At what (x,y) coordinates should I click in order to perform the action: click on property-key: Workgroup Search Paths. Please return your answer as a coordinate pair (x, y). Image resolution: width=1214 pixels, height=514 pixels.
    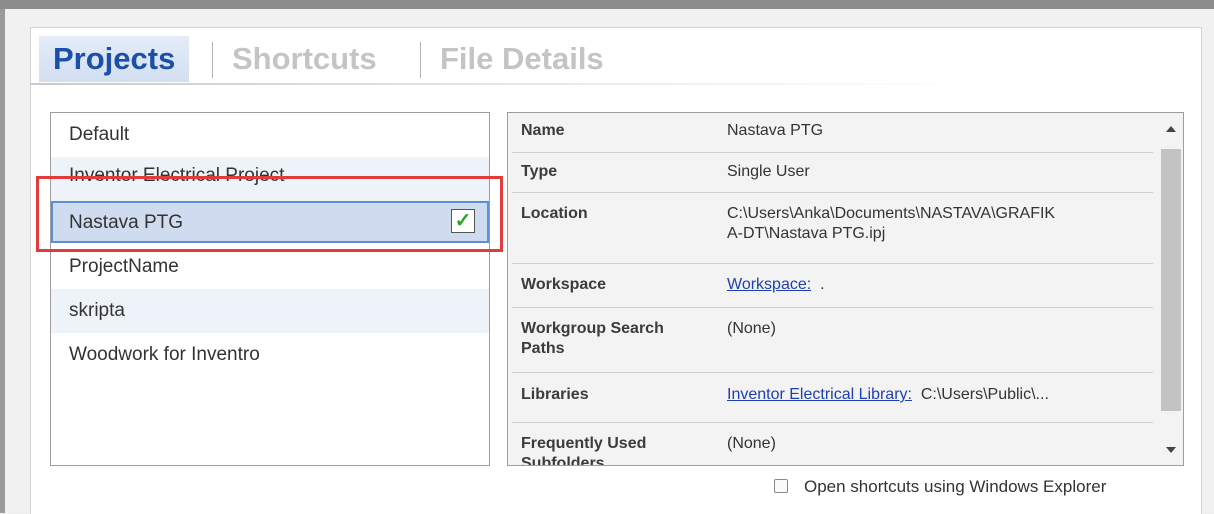
    Looking at the image, I should click on (592, 339).